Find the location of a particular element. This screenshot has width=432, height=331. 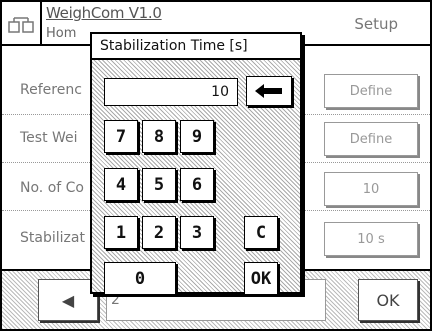

row-label-stabilization: Stabilizat is located at coordinates (52, 238).